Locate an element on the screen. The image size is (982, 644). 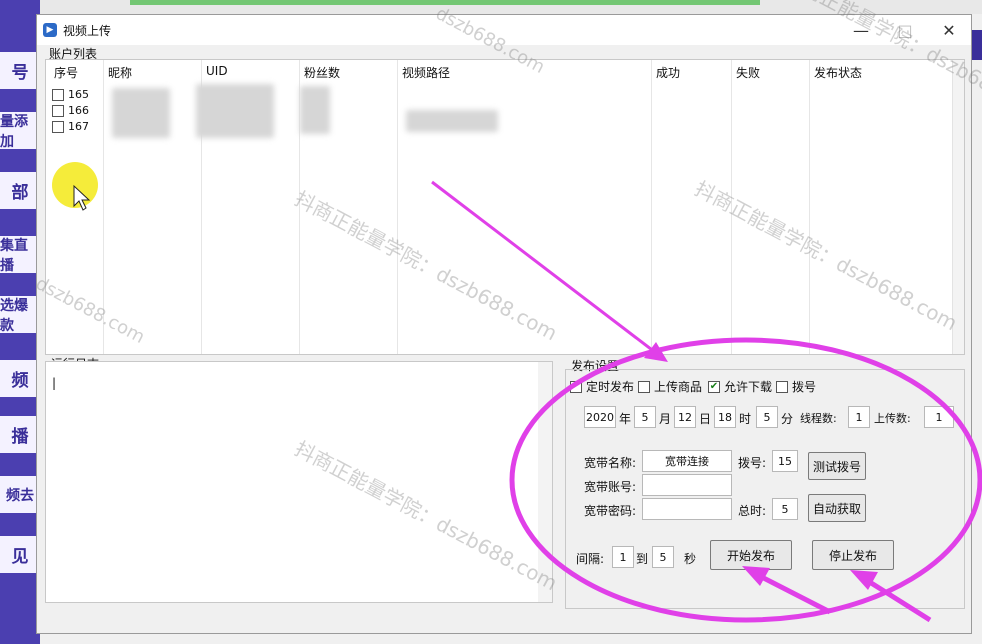
table-row: 167 is located at coordinates (70, 126).